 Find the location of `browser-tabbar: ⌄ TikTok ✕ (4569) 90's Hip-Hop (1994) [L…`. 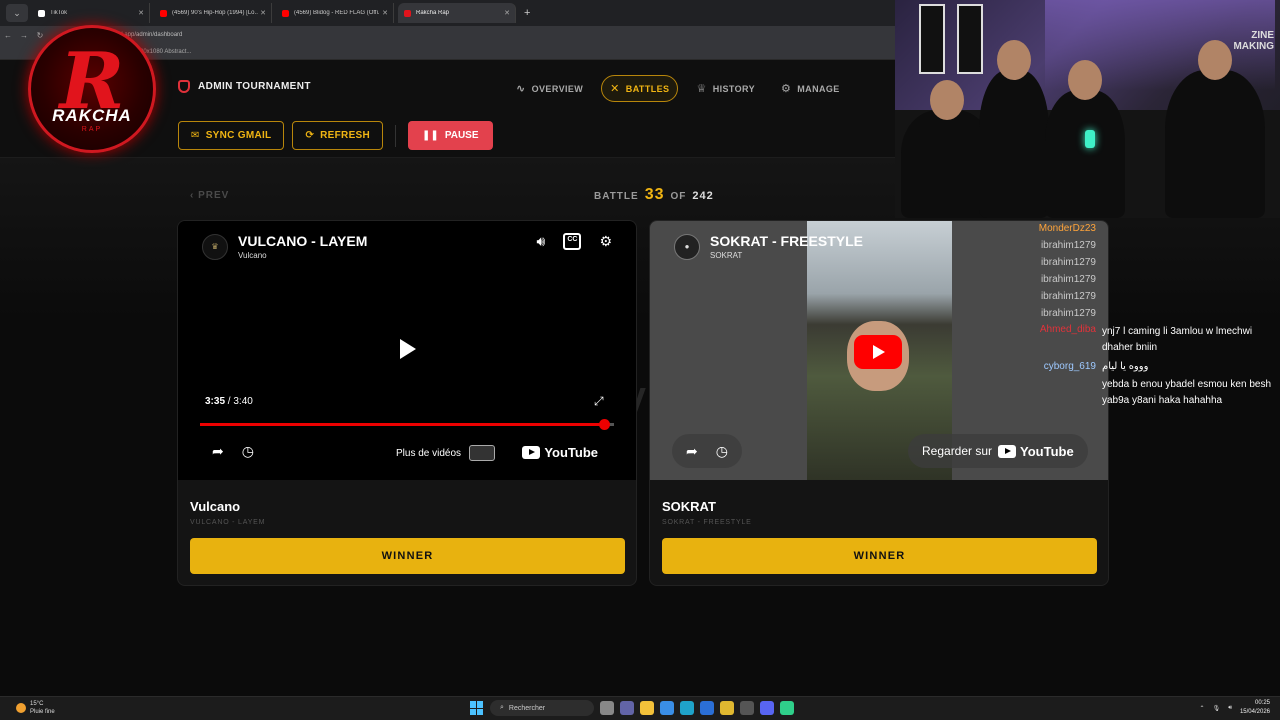

browser-tabbar: ⌄ TikTok ✕ (4569) 90's Hip-Hop (1994) [L… is located at coordinates (447, 13).